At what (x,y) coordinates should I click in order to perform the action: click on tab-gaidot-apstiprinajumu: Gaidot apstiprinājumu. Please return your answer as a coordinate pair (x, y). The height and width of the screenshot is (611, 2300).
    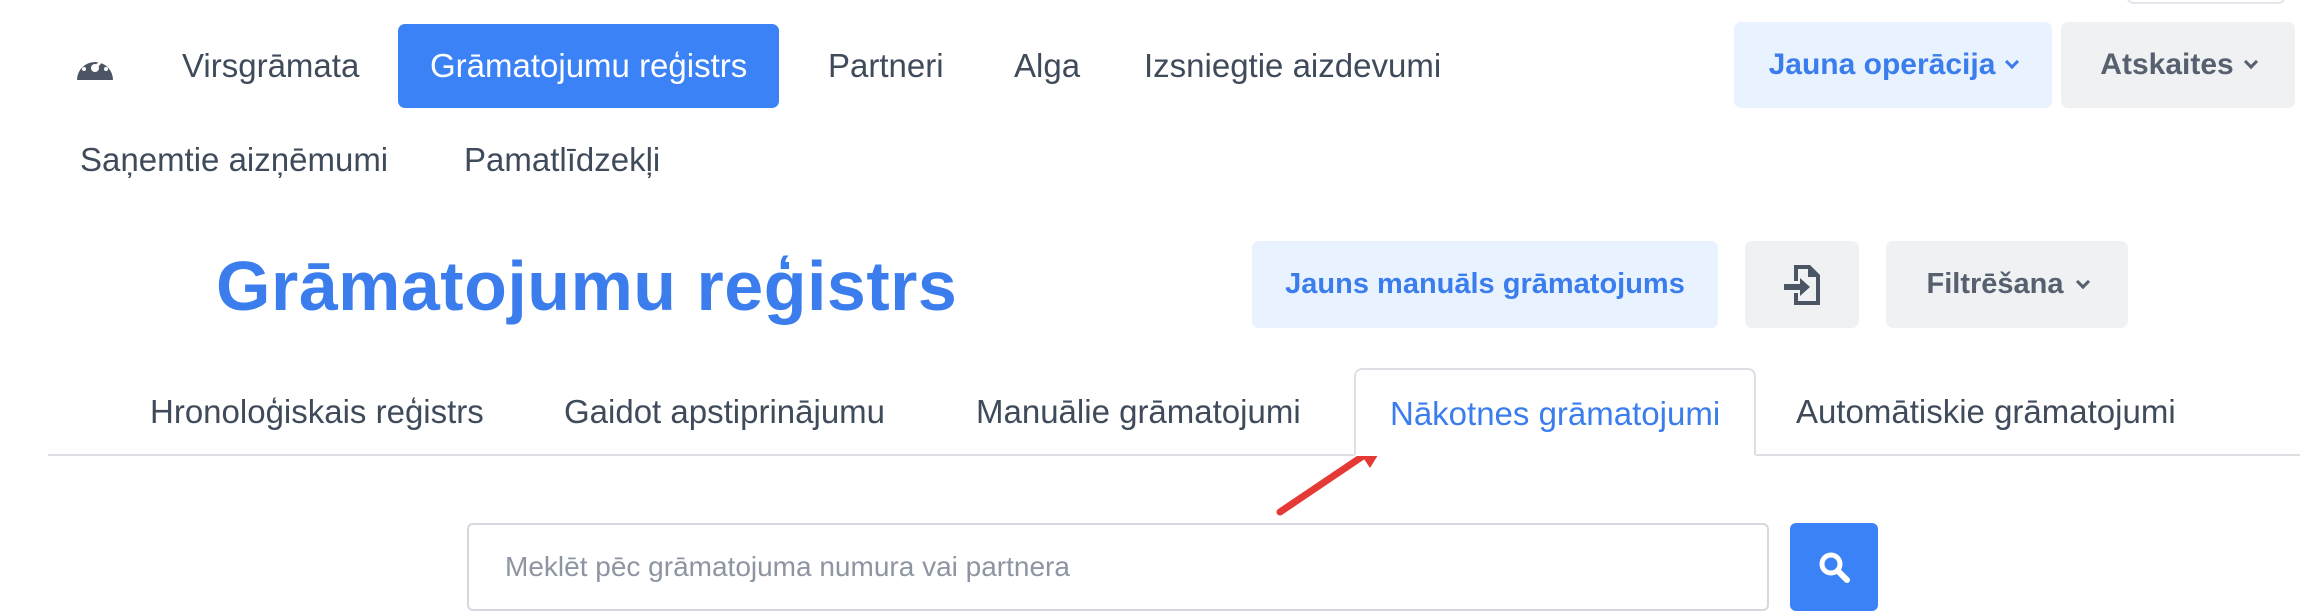
    Looking at the image, I should click on (724, 412).